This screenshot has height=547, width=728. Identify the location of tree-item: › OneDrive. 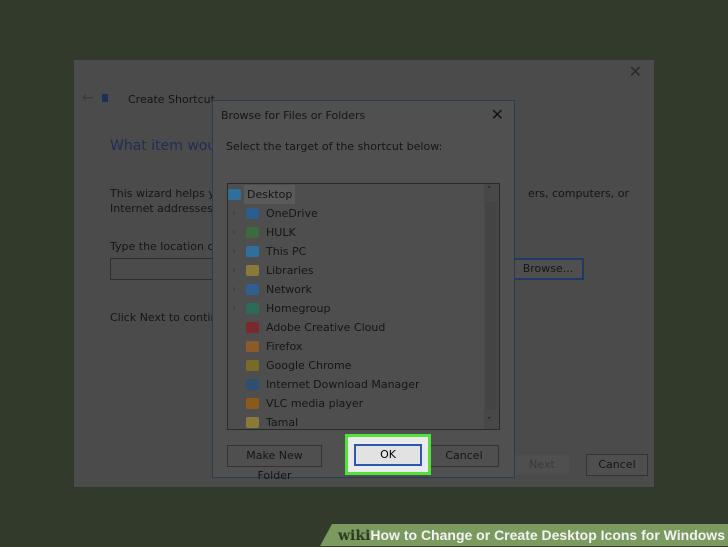
(355, 213).